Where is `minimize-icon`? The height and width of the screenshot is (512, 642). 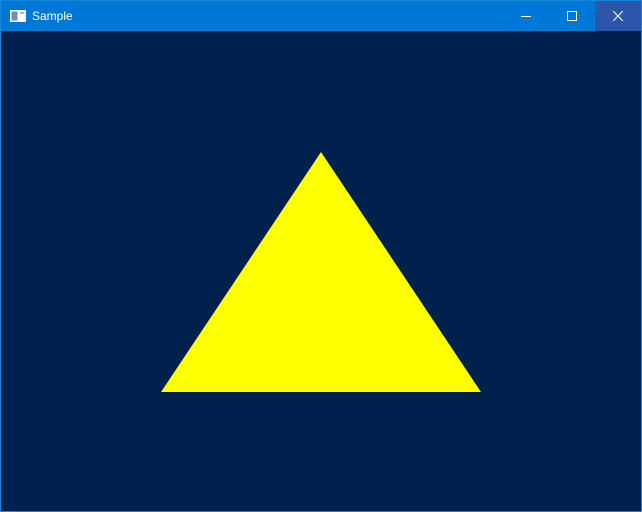
minimize-icon is located at coordinates (526, 16).